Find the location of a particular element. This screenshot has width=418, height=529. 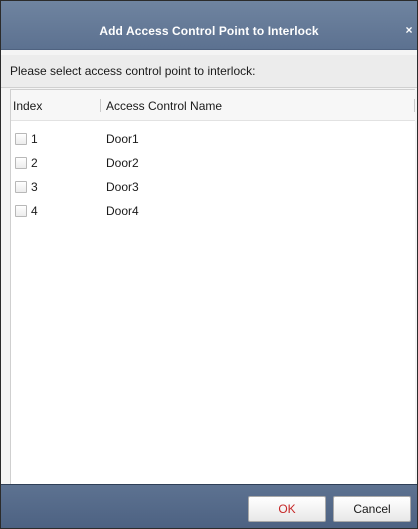

ok-button: OK is located at coordinates (287, 509).